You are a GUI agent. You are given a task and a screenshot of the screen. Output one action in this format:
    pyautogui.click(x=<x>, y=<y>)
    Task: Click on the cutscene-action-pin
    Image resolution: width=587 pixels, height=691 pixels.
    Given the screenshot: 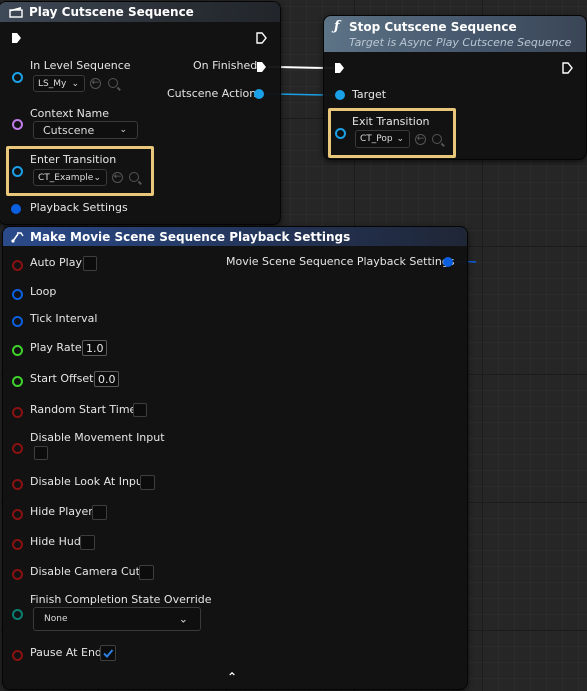 What is the action you would take?
    pyautogui.click(x=259, y=94)
    